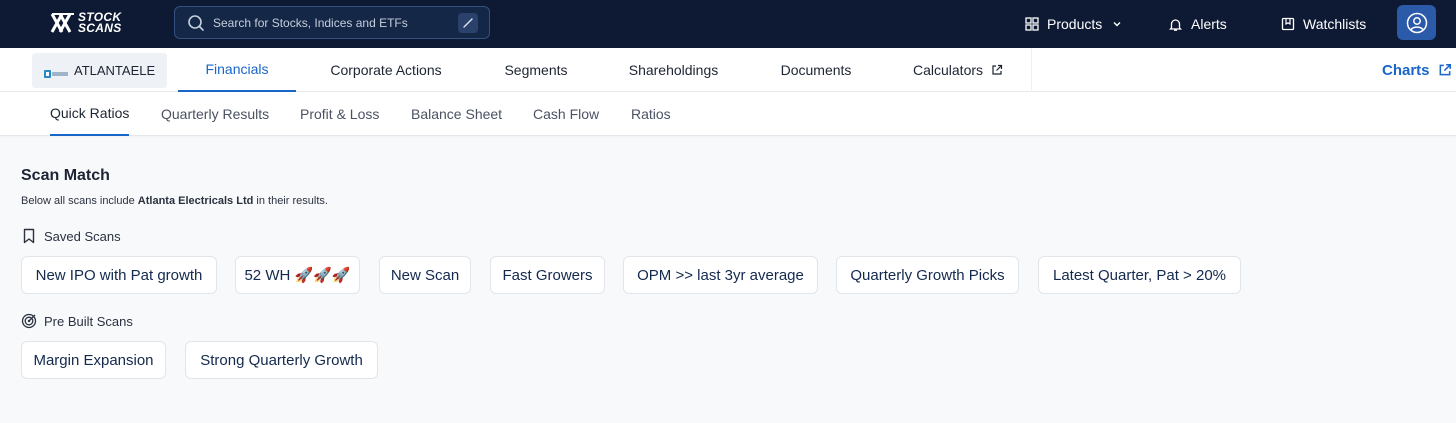 The width and height of the screenshot is (1456, 423). I want to click on bell-icon, so click(1175, 24).